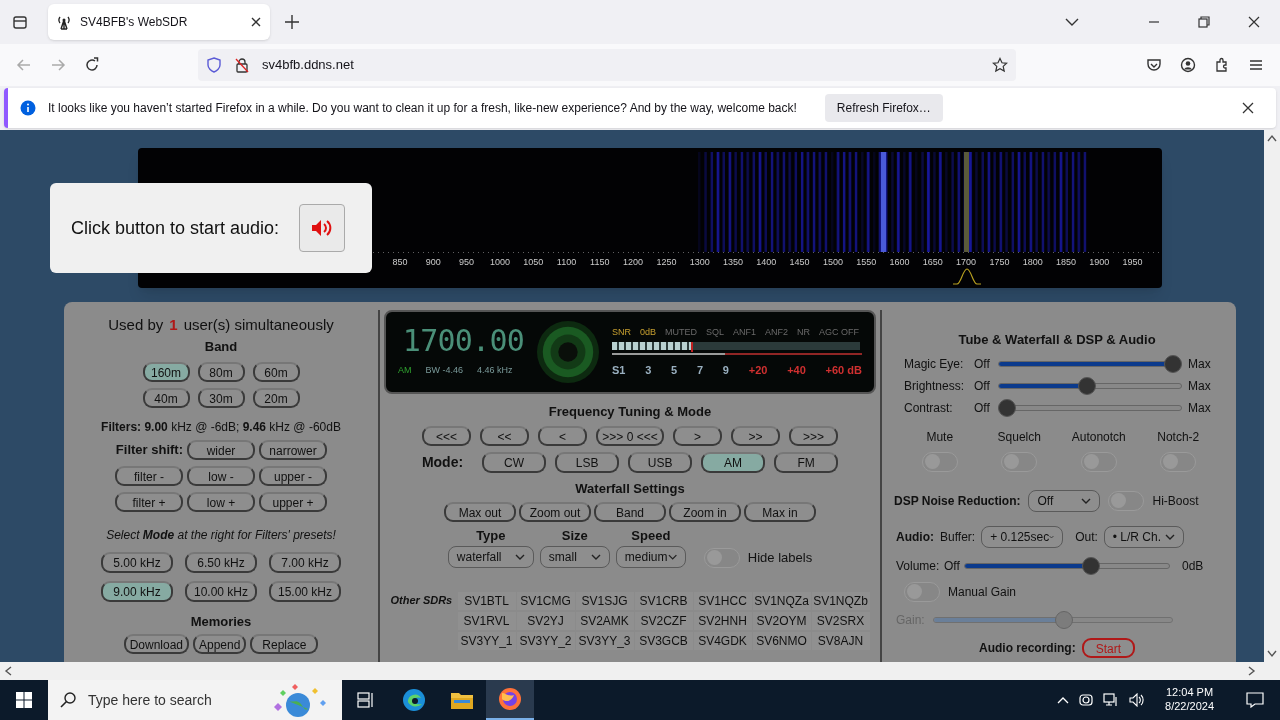  What do you see at coordinates (1272, 396) in the screenshot?
I see `vertical-scrollbar` at bounding box center [1272, 396].